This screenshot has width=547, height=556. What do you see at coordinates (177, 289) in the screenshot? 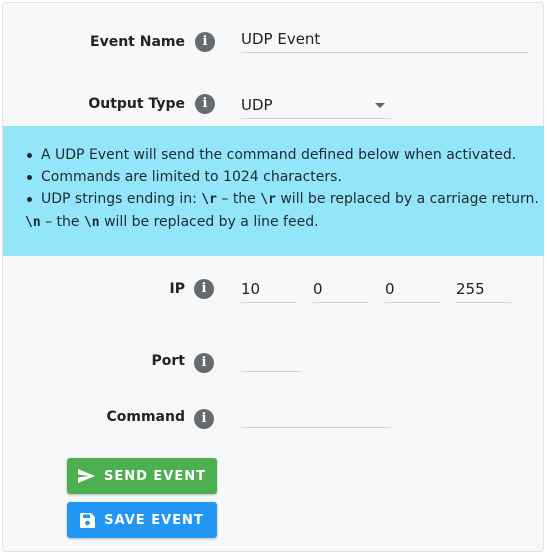
I see `ip-label: IP` at bounding box center [177, 289].